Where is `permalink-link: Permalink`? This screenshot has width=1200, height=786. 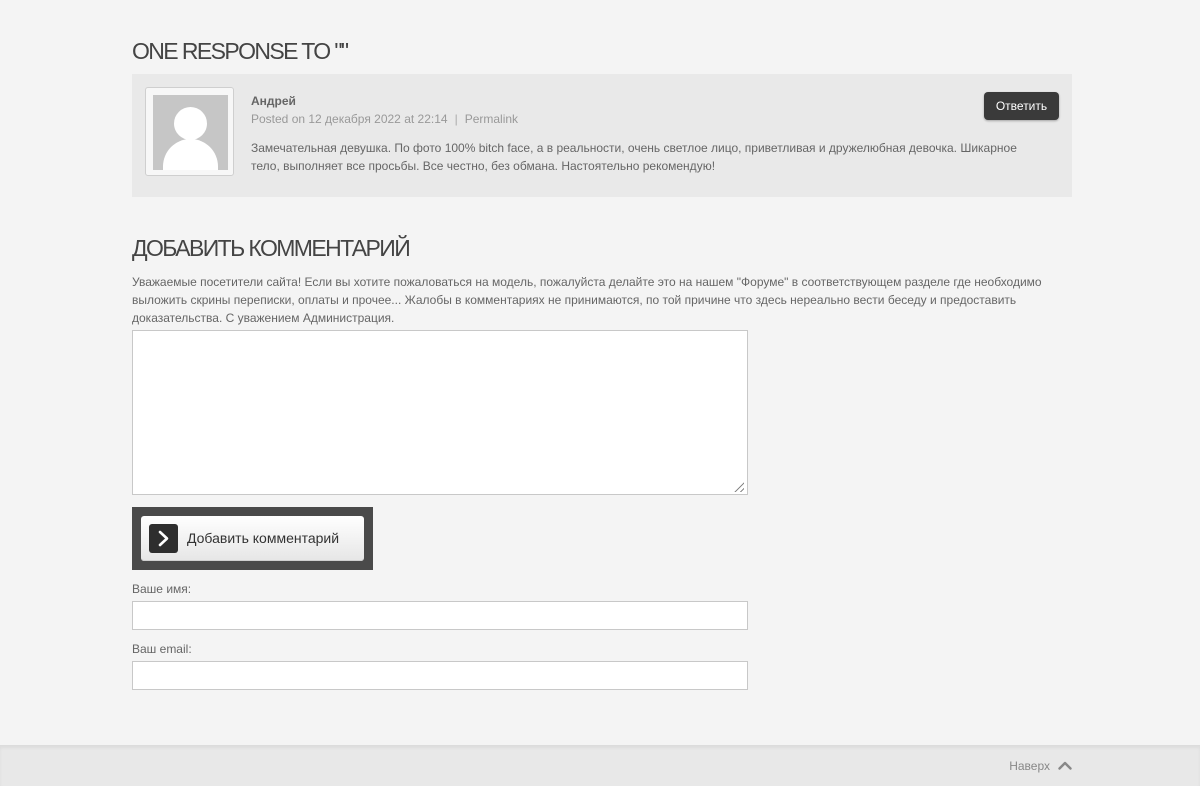
permalink-link: Permalink is located at coordinates (491, 119).